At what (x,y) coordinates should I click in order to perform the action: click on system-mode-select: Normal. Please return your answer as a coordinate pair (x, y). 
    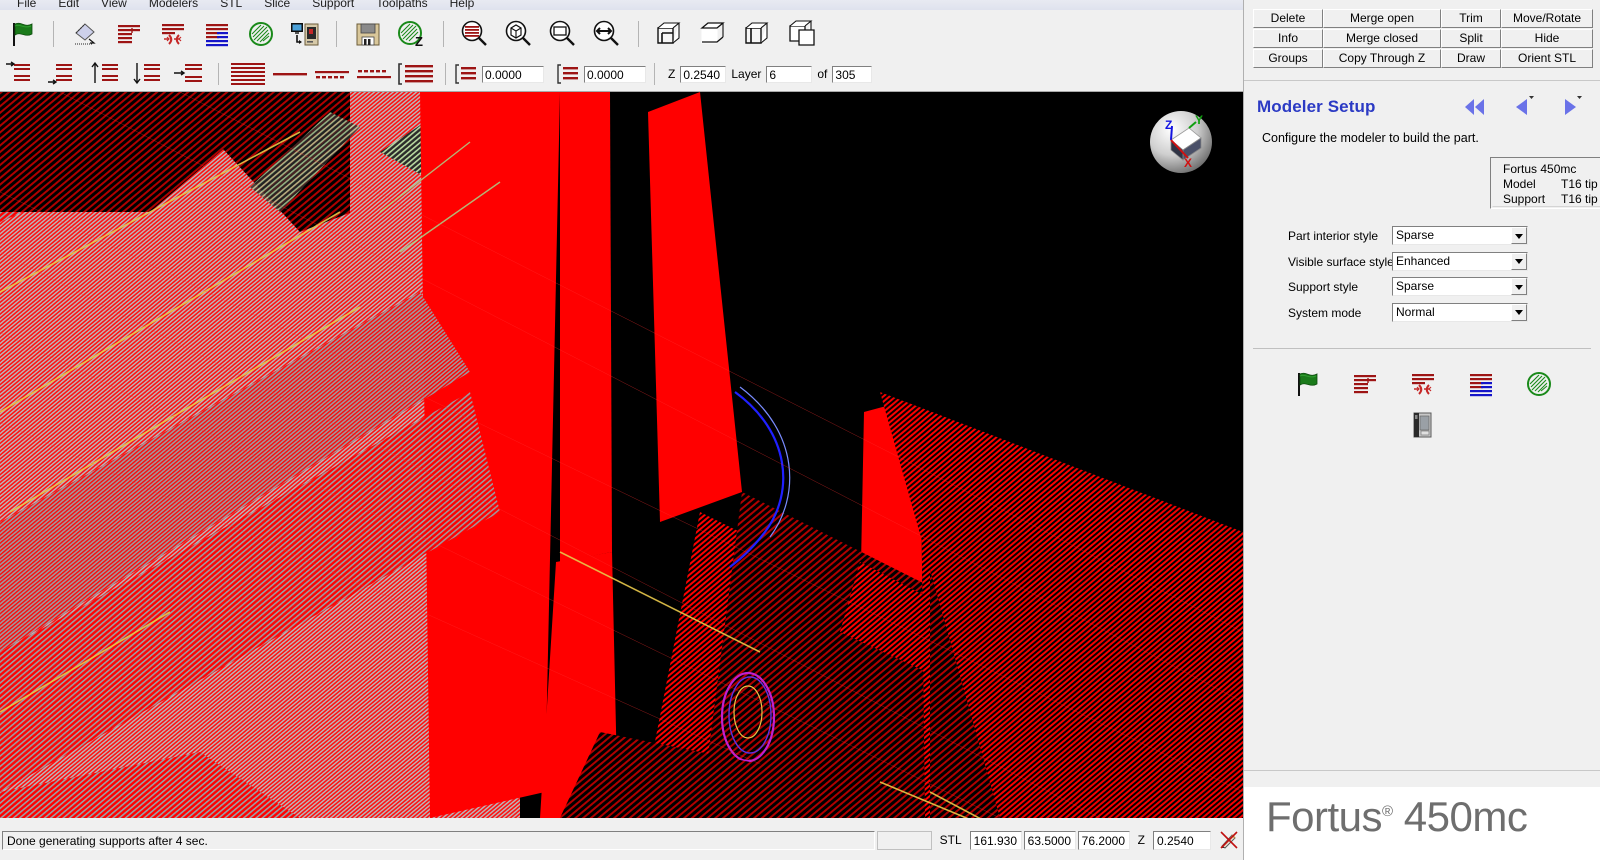
    Looking at the image, I should click on (1460, 312).